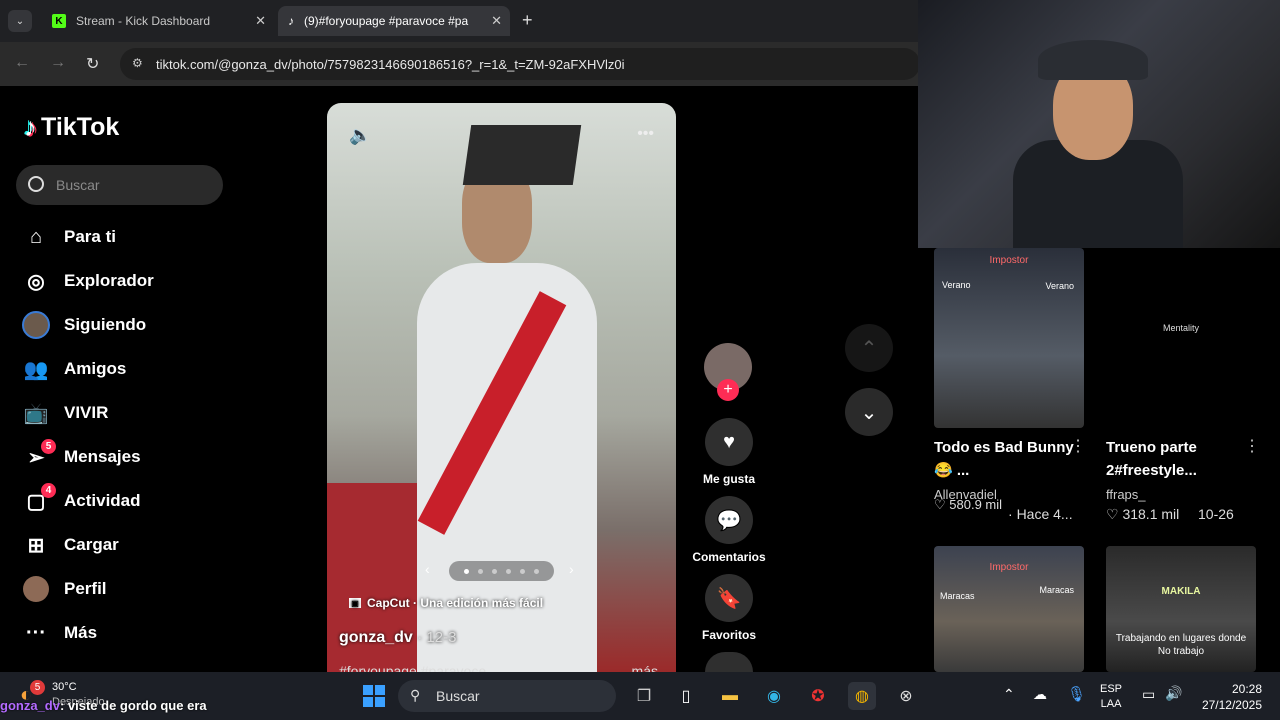  What do you see at coordinates (1093, 60) in the screenshot?
I see `streamer-cap` at bounding box center [1093, 60].